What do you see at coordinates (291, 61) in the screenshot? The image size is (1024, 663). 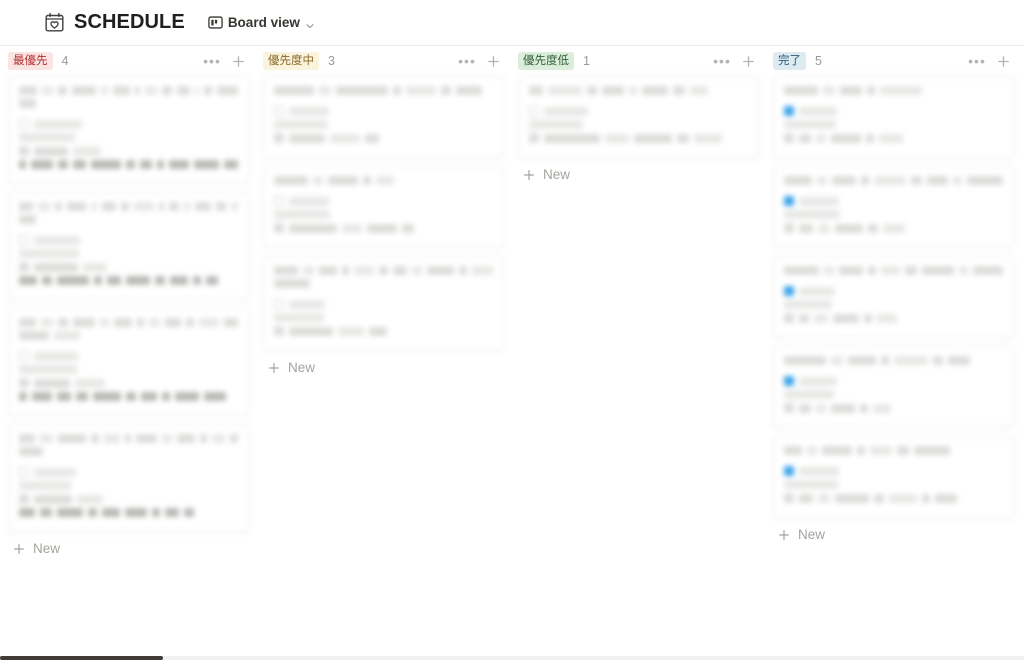 I see `column-status-badge: 優先度中` at bounding box center [291, 61].